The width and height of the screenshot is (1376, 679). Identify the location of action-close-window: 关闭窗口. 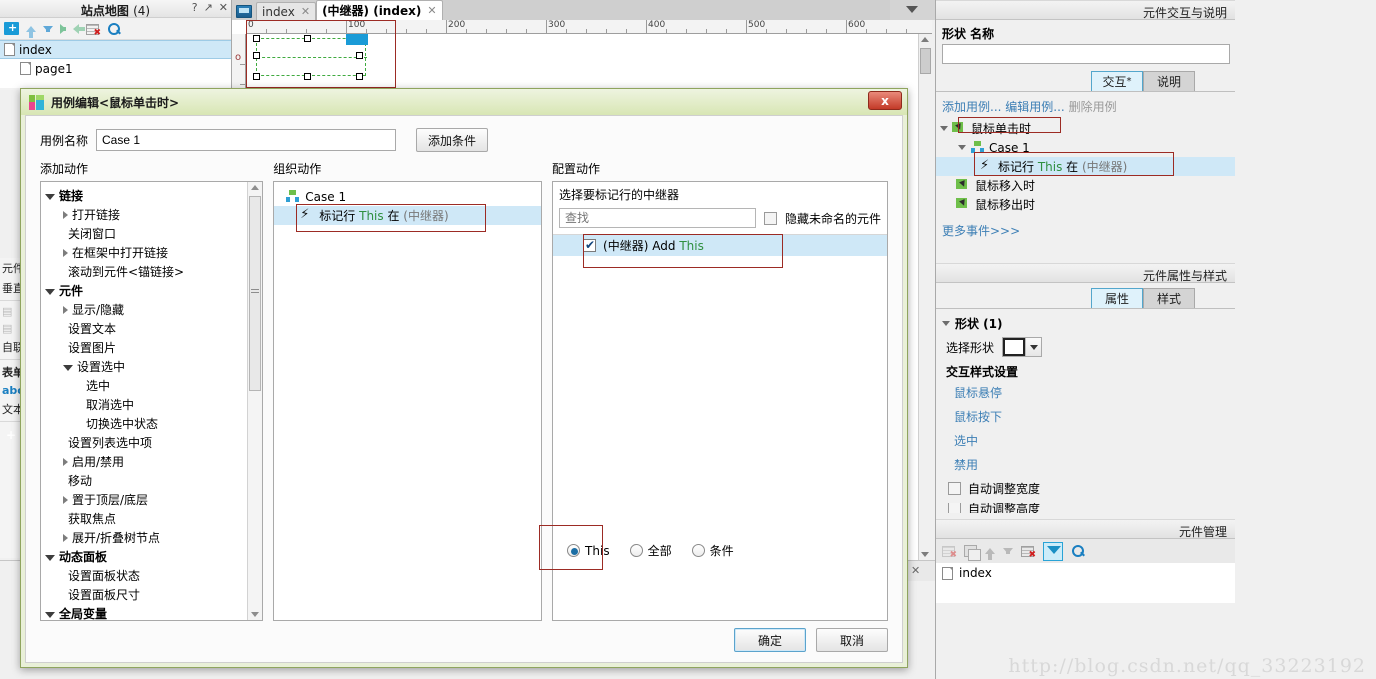
(151, 233).